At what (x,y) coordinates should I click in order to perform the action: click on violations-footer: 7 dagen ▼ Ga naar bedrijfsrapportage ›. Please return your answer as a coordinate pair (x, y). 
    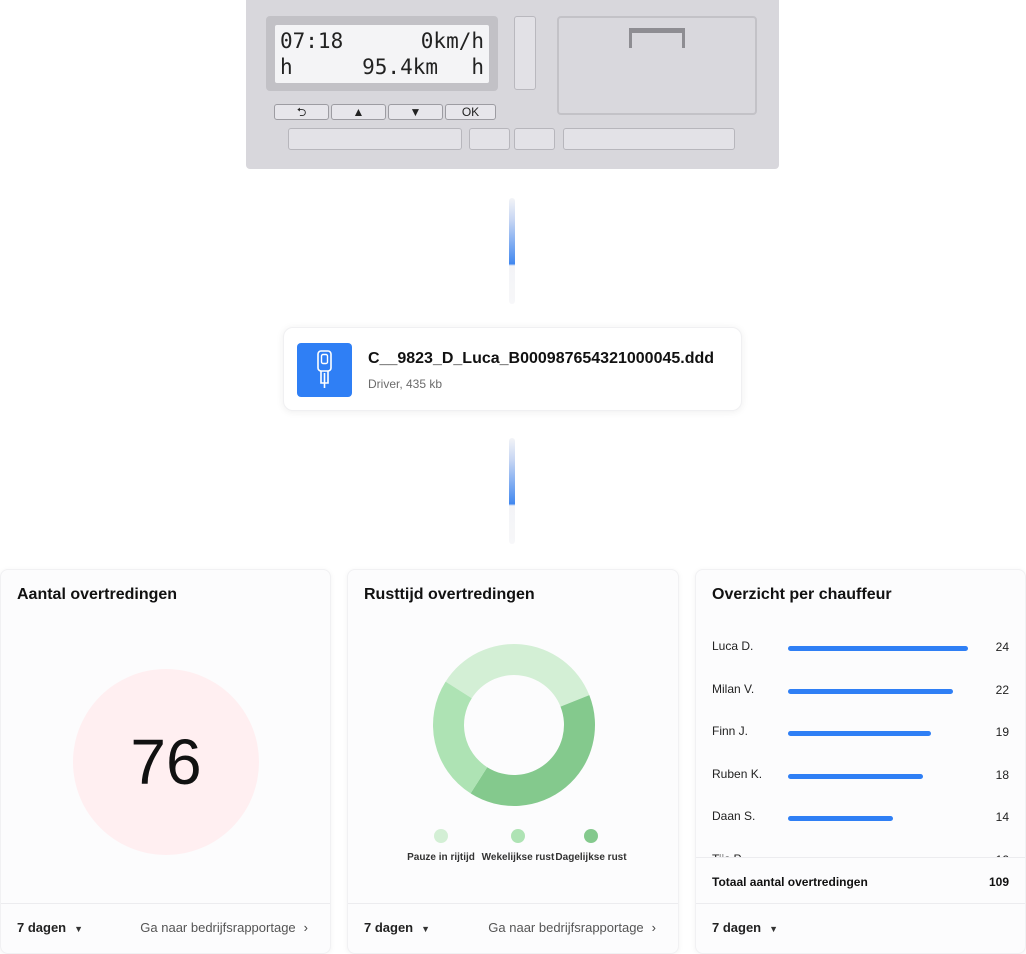
    Looking at the image, I should click on (165, 928).